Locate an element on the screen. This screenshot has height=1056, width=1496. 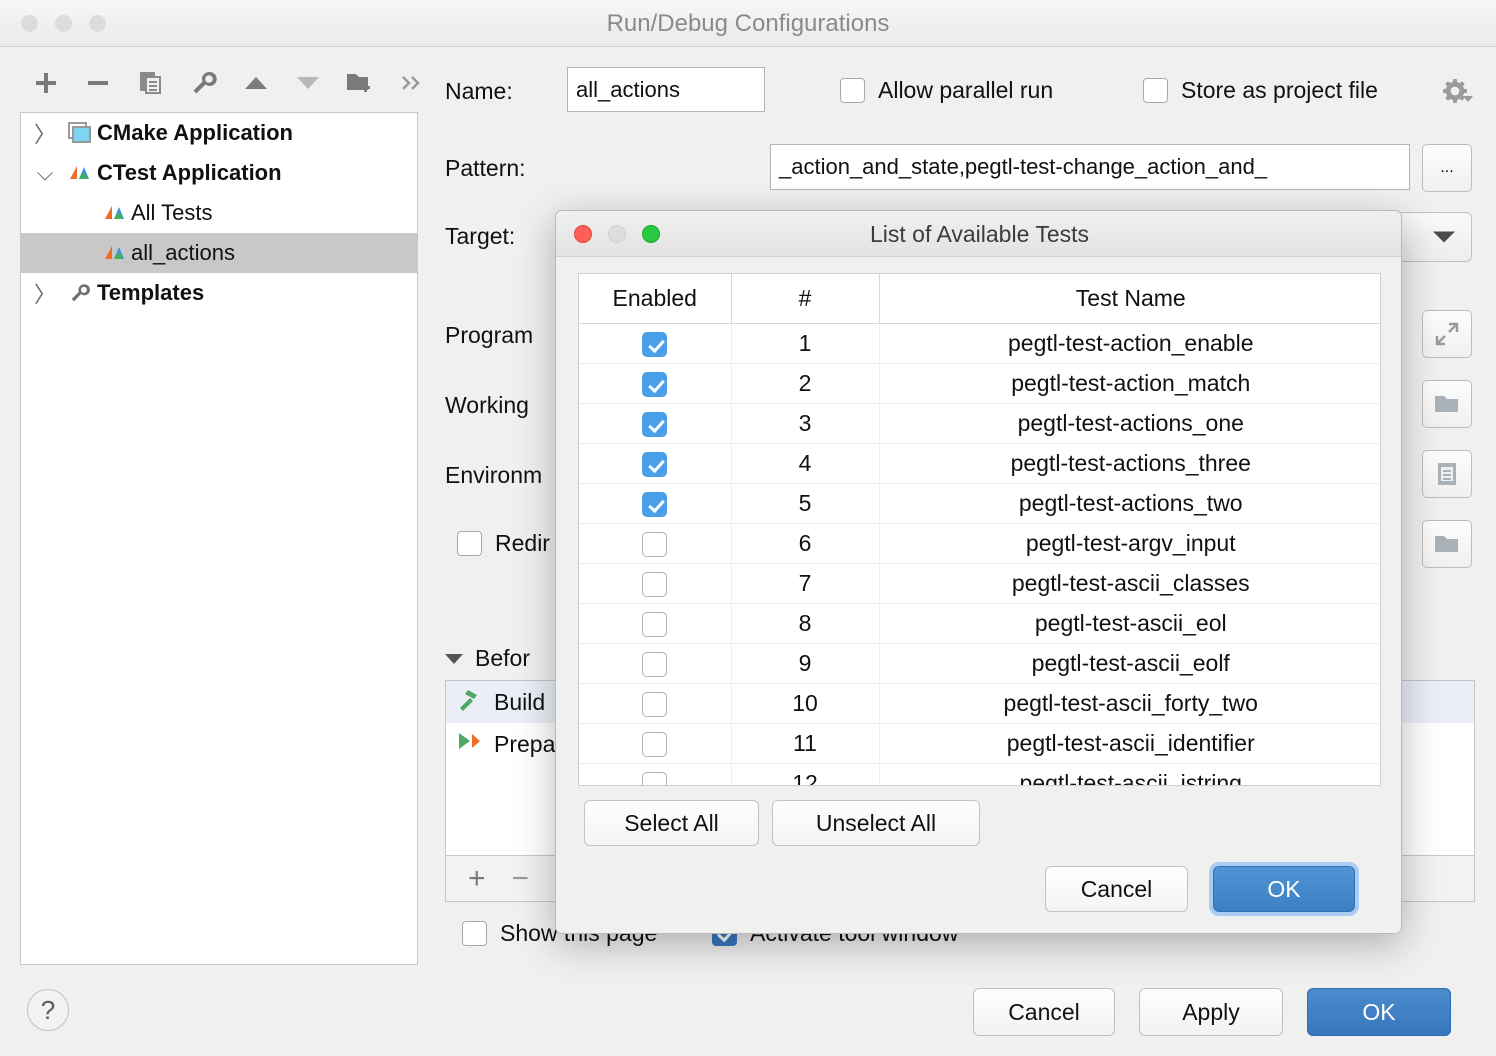
table-row: 9 pegtl-test-ascii_eolf is located at coordinates (979, 663).